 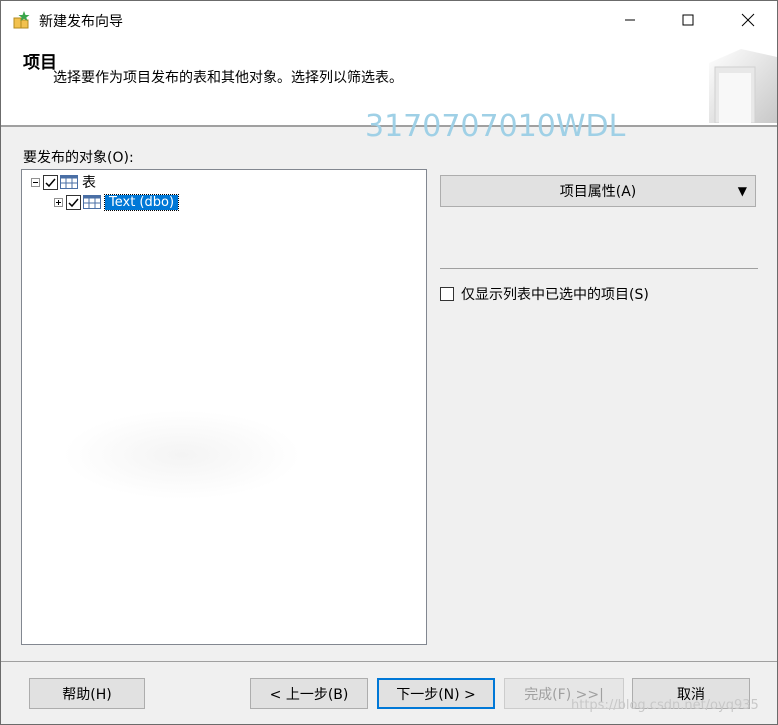 What do you see at coordinates (40, 63) in the screenshot?
I see `page-title: 项目` at bounding box center [40, 63].